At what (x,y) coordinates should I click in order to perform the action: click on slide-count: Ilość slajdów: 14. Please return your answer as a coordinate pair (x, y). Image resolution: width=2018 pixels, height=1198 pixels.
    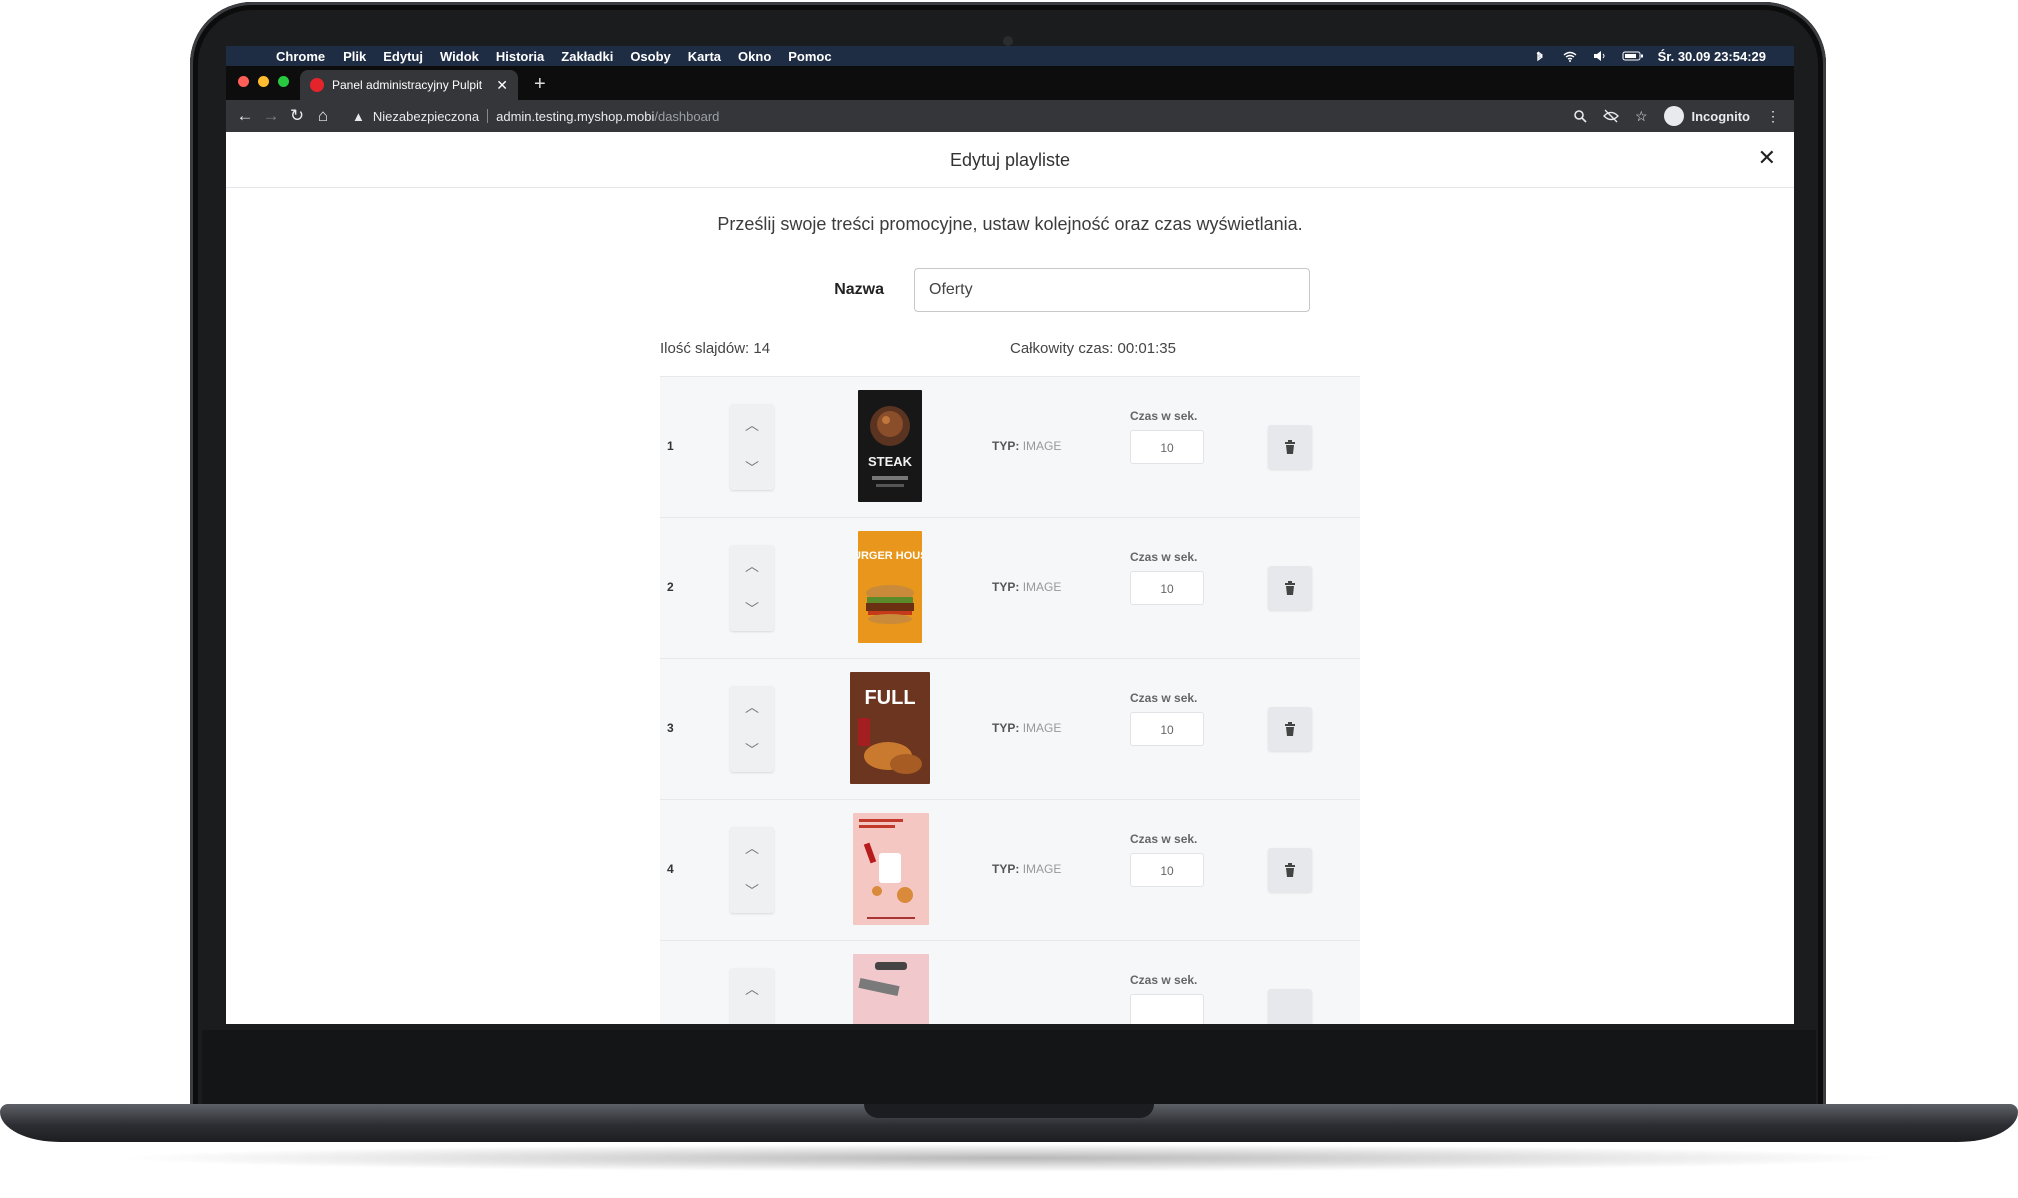
    Looking at the image, I should click on (715, 348).